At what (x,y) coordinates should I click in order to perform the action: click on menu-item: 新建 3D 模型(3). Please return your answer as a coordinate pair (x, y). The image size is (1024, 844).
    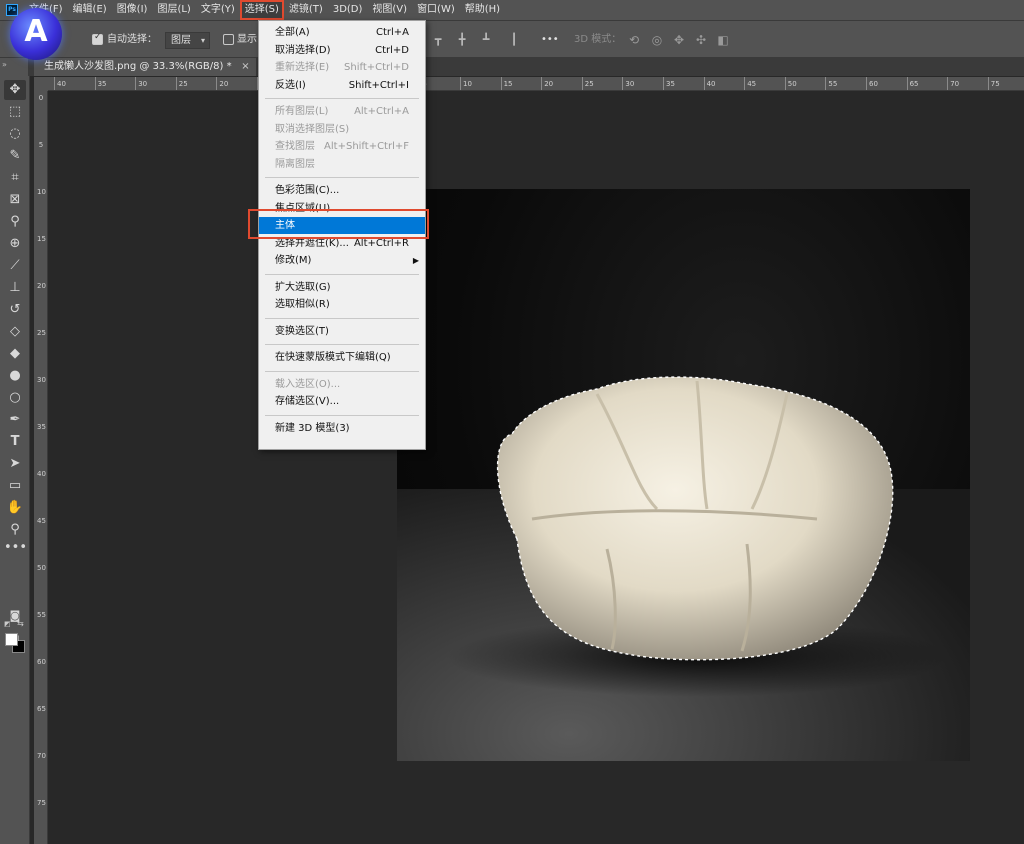
    Looking at the image, I should click on (342, 428).